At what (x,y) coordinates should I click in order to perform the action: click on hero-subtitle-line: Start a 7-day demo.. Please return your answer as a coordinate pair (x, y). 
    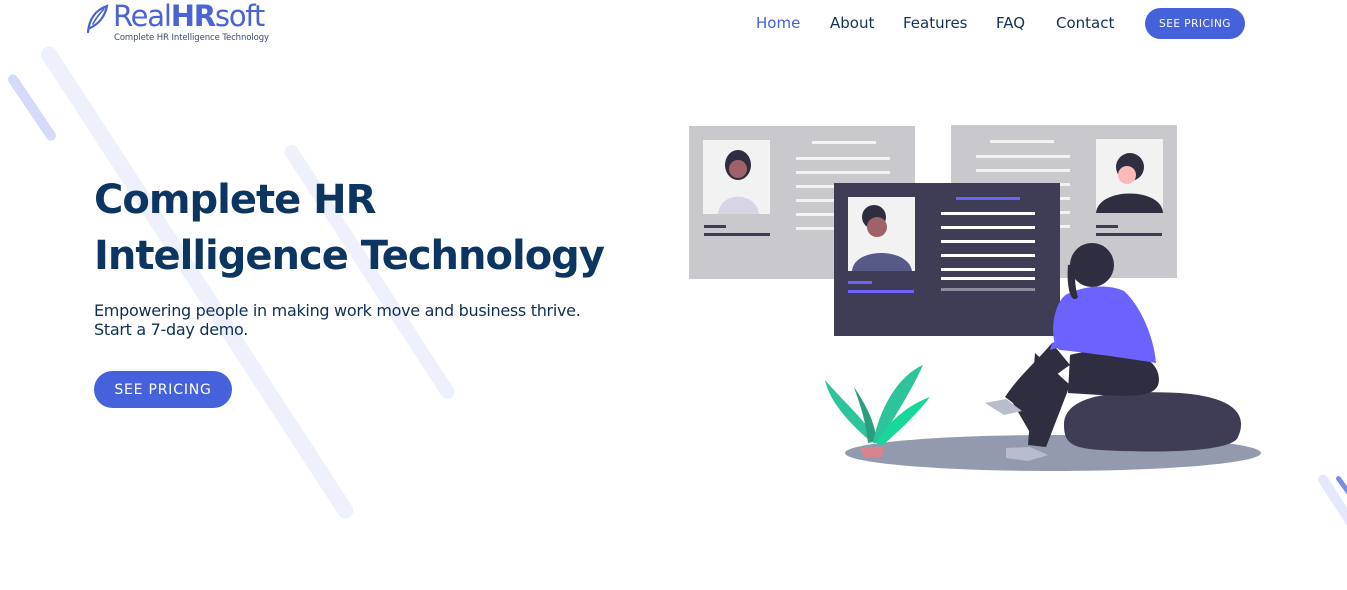
    Looking at the image, I should click on (171, 329).